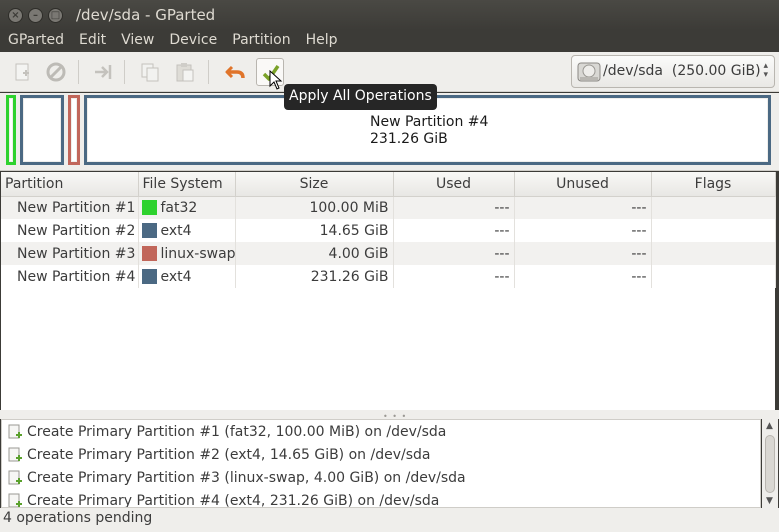 Image resolution: width=779 pixels, height=532 pixels. What do you see at coordinates (429, 130) in the screenshot?
I see `selected-partition-label: New Partition #4 231.26 GiB` at bounding box center [429, 130].